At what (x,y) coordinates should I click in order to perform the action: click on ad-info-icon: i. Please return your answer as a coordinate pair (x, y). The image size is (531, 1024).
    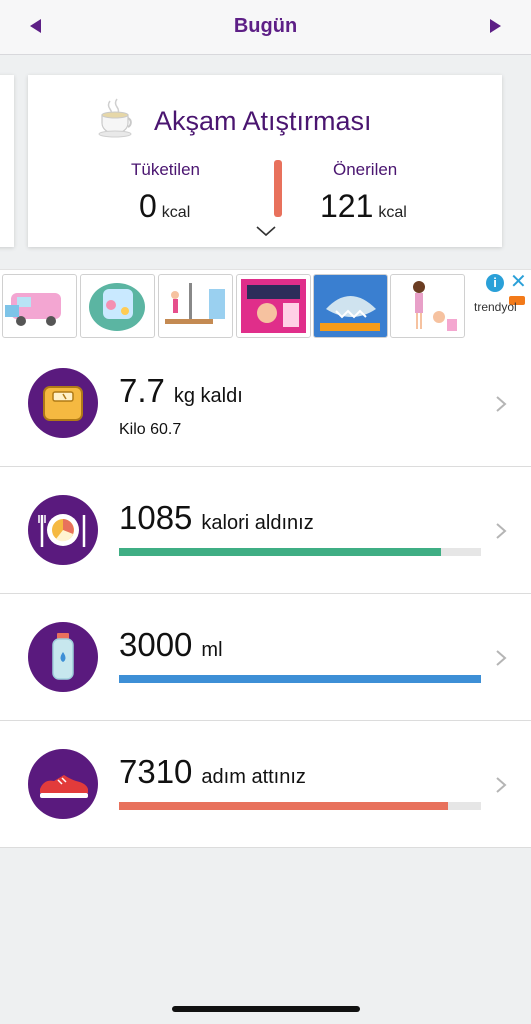
    Looking at the image, I should click on (495, 283).